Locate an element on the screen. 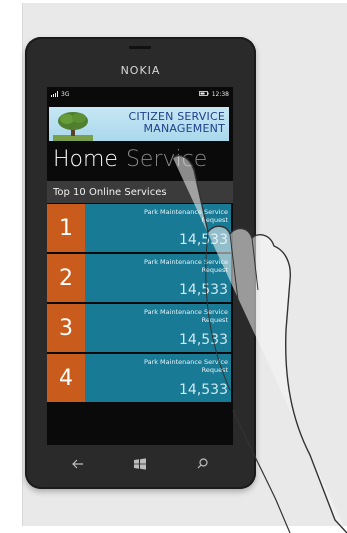 This screenshot has height=533, width=347. signal-icon is located at coordinates (54, 94).